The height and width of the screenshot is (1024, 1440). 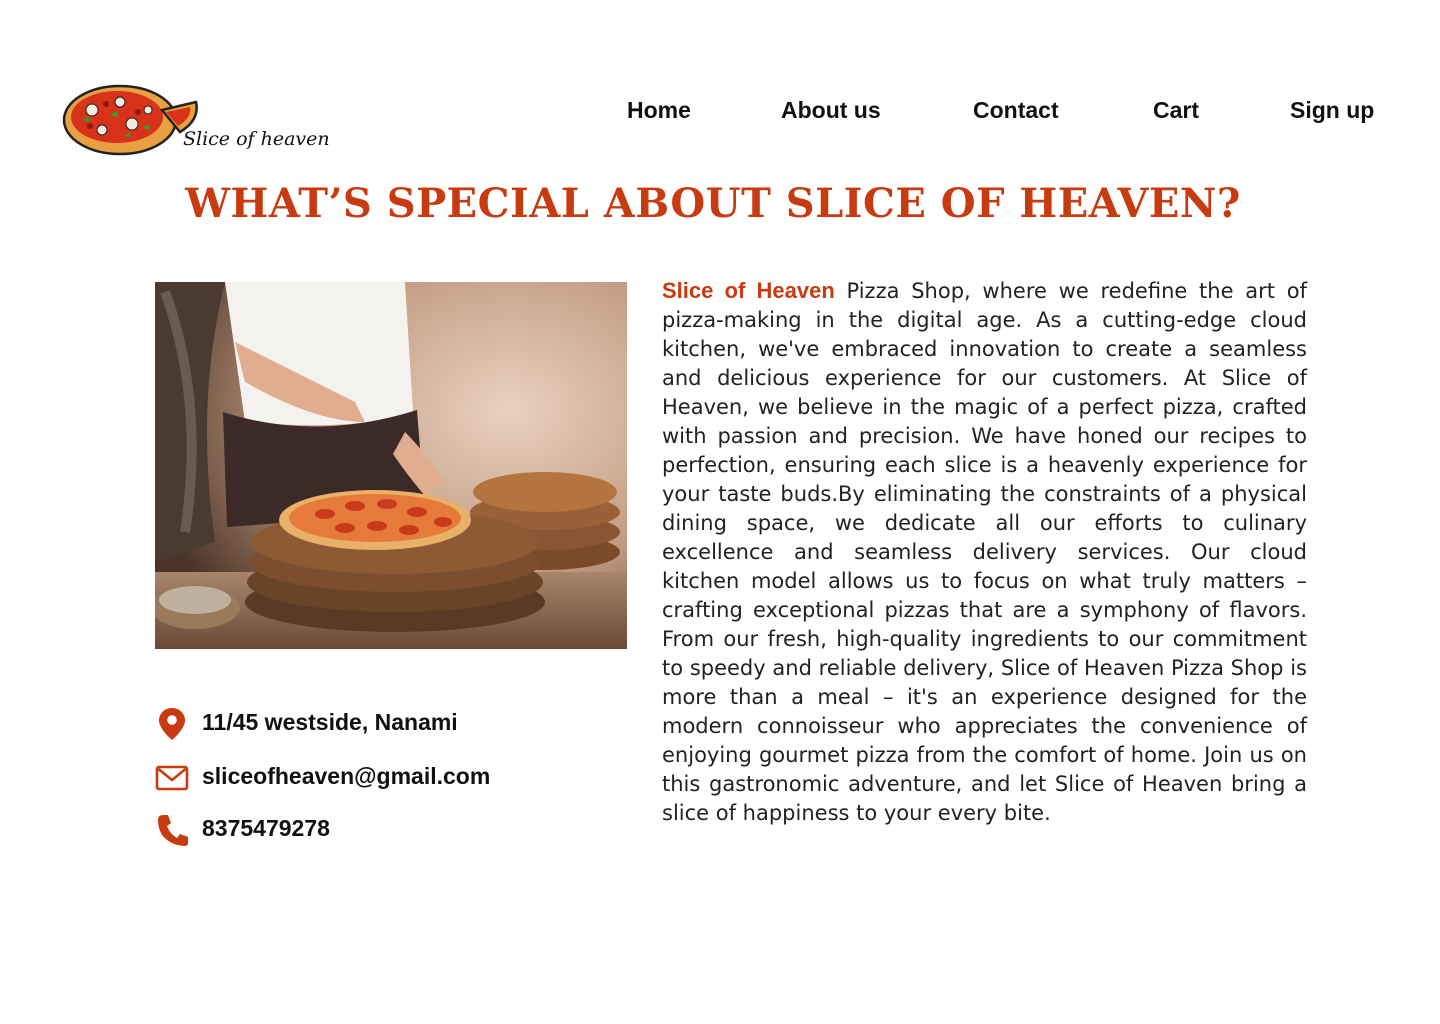 I want to click on address-text: 11/45 westside, Nanami, so click(x=330, y=722).